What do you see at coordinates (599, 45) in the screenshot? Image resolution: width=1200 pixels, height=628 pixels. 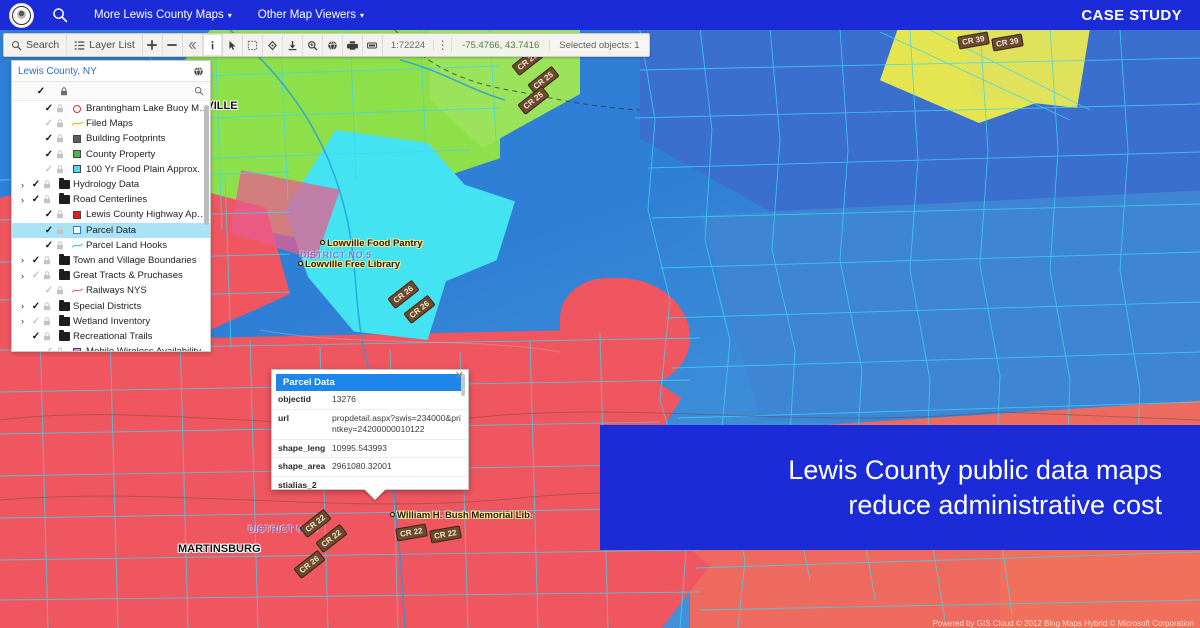 I see `selected-objects-count: Selected objects: 1` at bounding box center [599, 45].